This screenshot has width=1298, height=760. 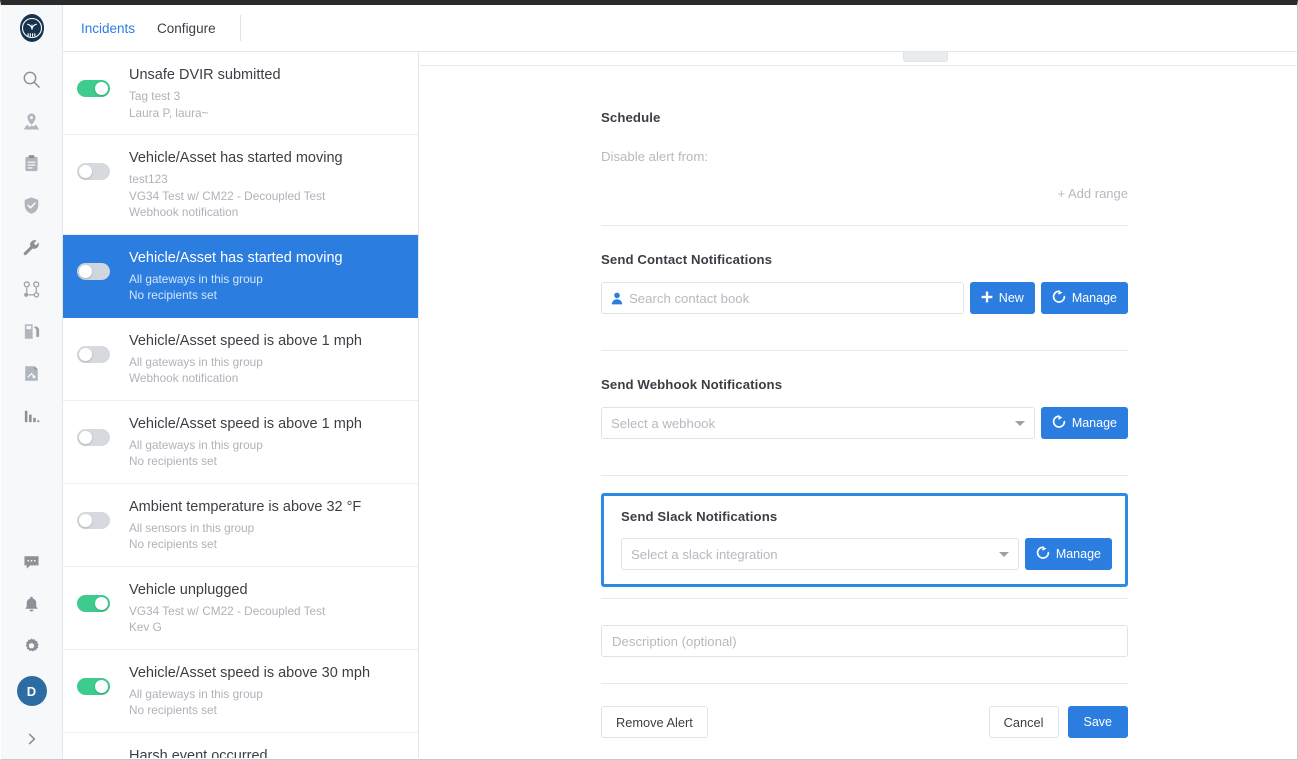 I want to click on sidebar-item-settings, so click(x=32, y=646).